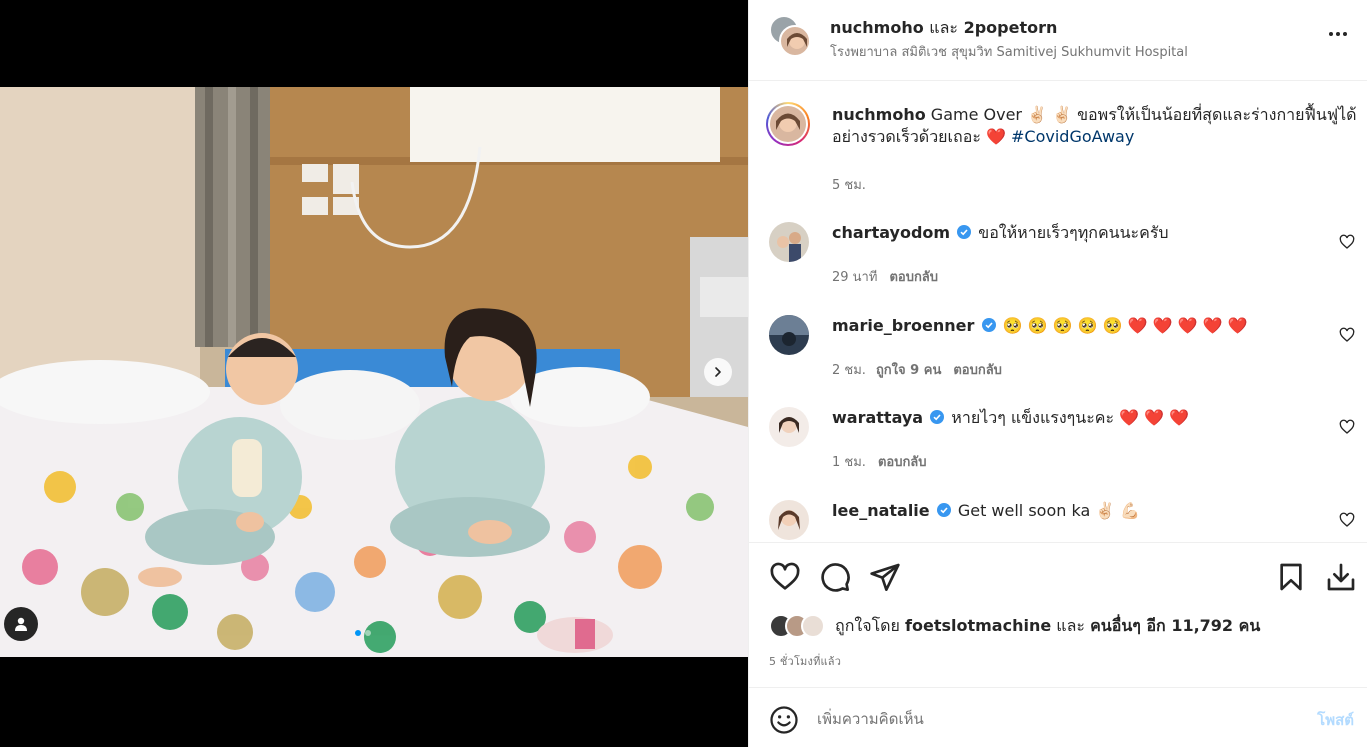  What do you see at coordinates (1341, 577) in the screenshot?
I see `download-icon` at bounding box center [1341, 577].